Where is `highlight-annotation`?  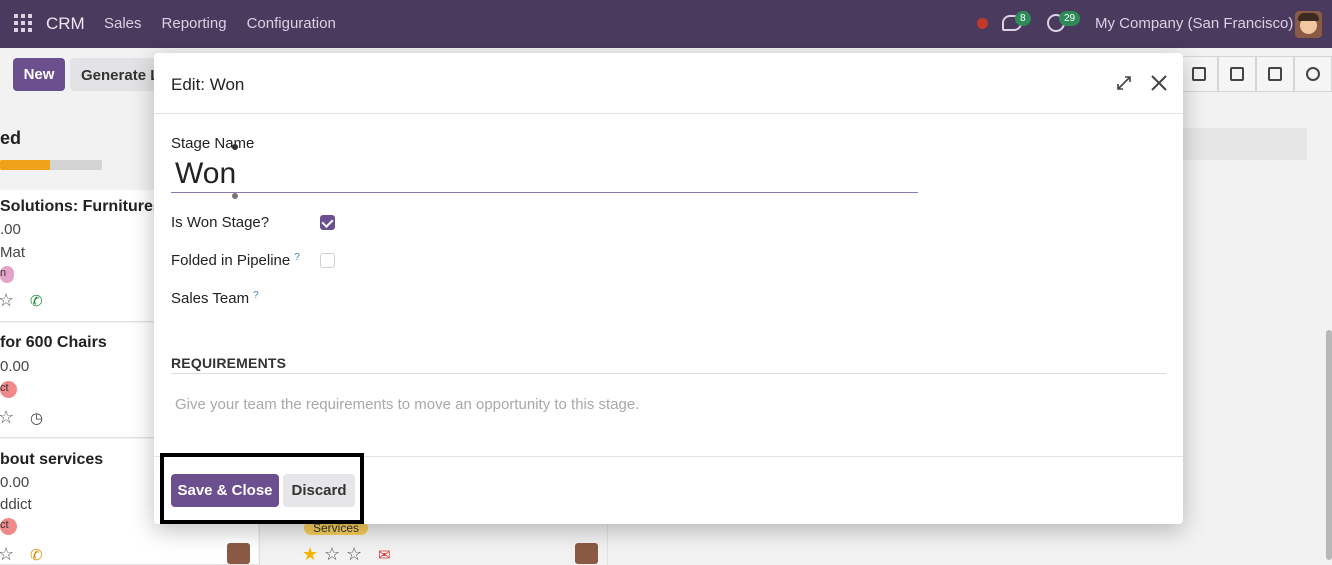
highlight-annotation is located at coordinates (262, 488).